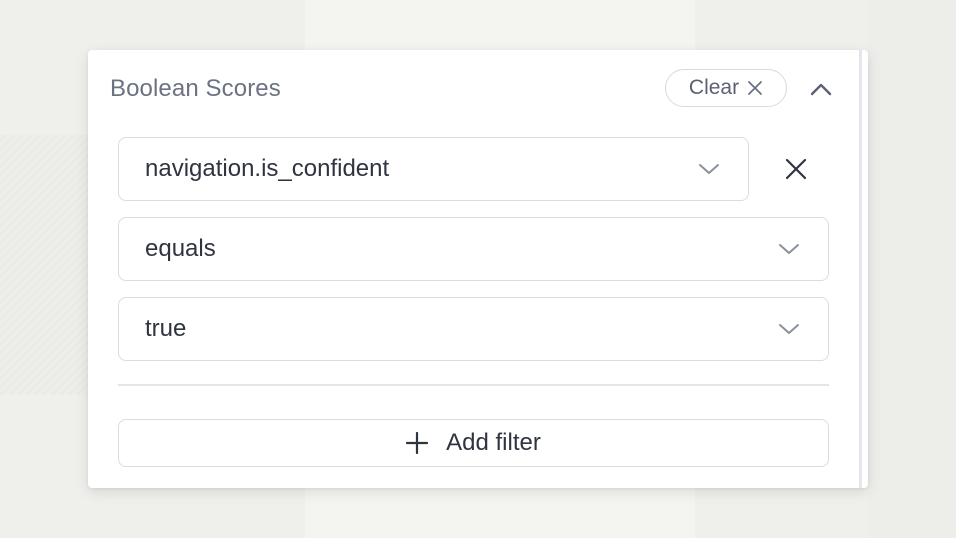  Describe the element at coordinates (714, 87) in the screenshot. I see `clear-button-label: Clear` at that location.